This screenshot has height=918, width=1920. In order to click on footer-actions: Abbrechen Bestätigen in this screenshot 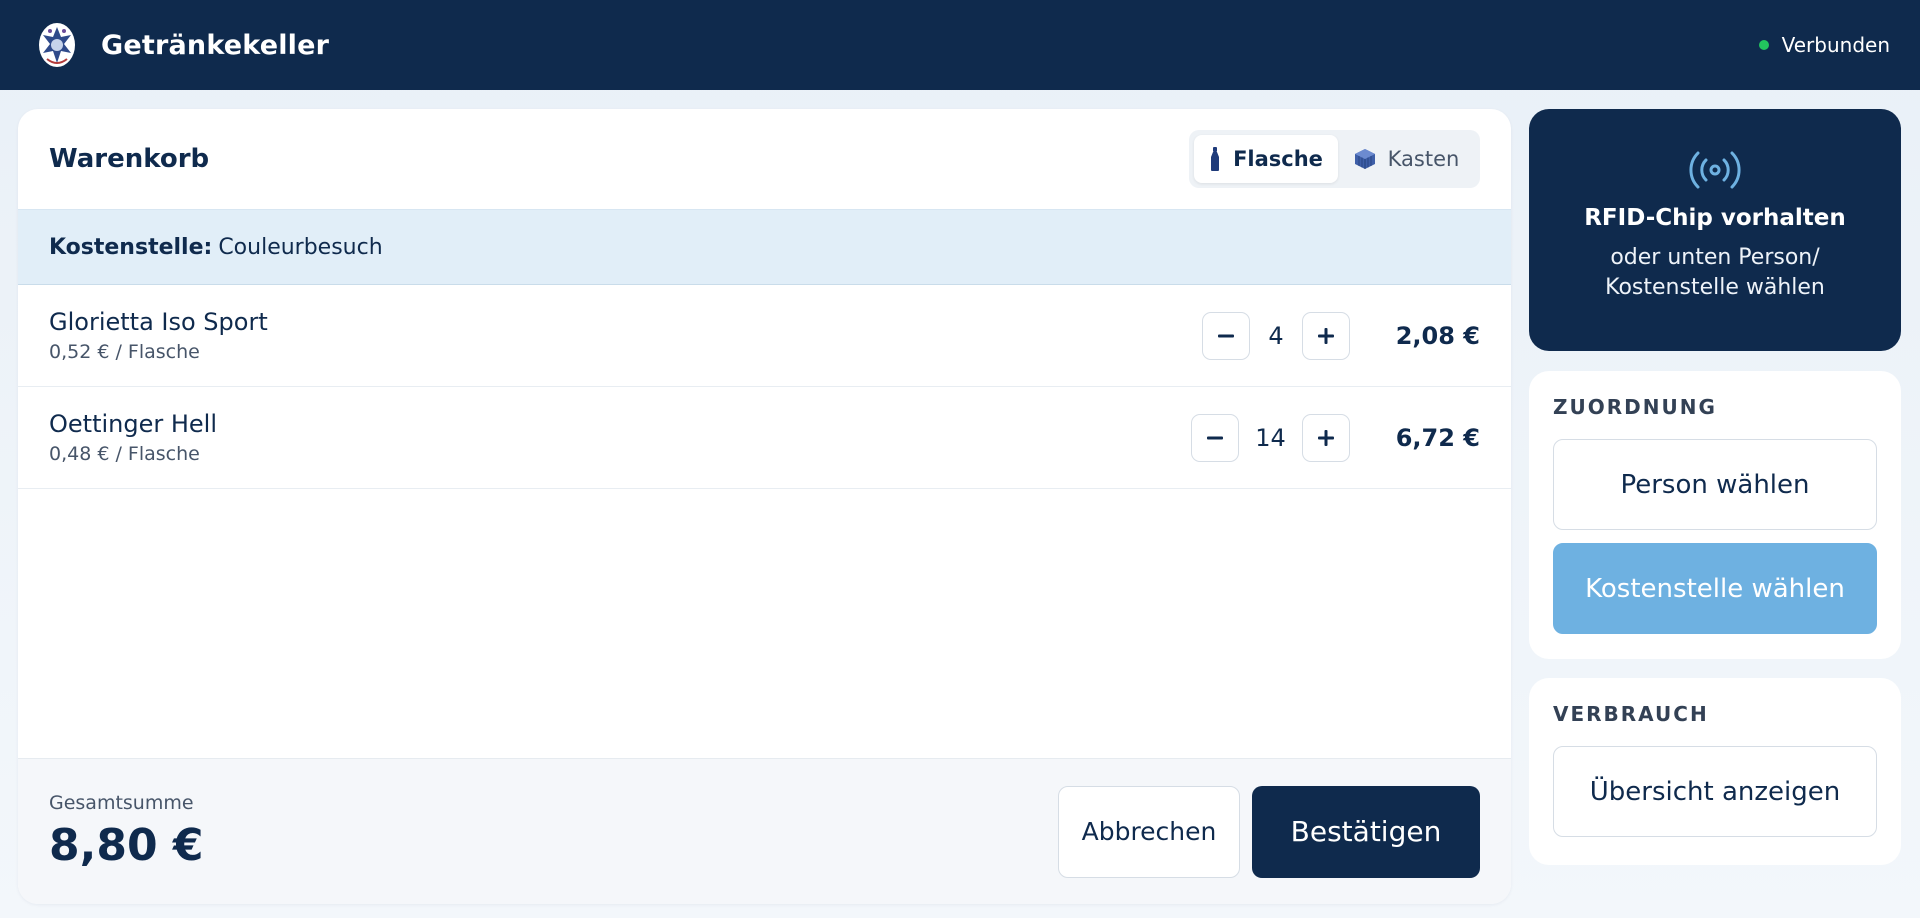, I will do `click(1269, 831)`.